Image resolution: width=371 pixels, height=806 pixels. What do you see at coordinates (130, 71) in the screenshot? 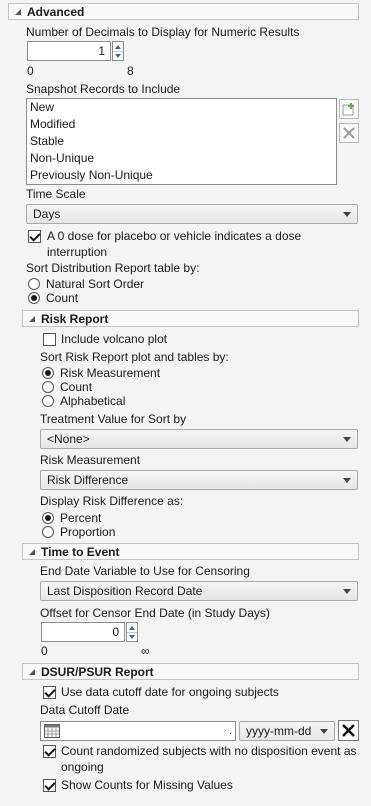
I see `decimals-max-label: 8` at bounding box center [130, 71].